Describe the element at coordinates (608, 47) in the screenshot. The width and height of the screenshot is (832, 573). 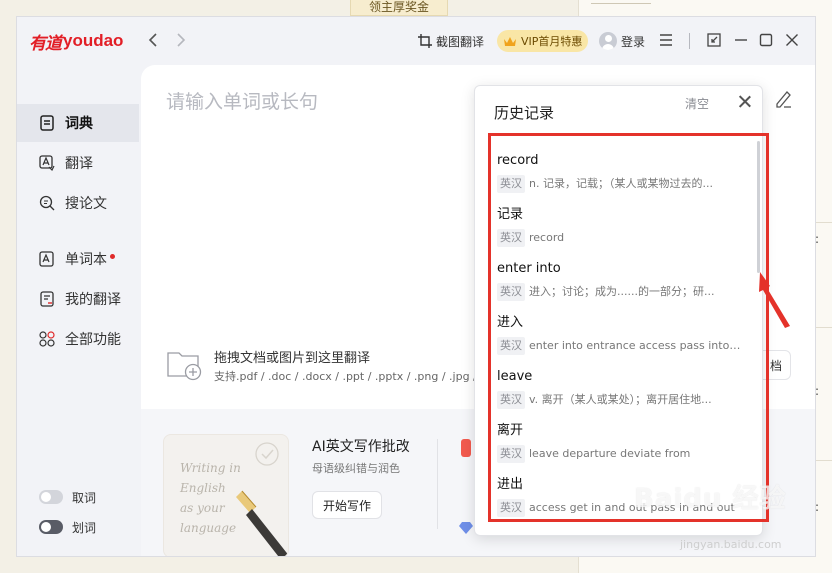
I see `avatar-body` at that location.